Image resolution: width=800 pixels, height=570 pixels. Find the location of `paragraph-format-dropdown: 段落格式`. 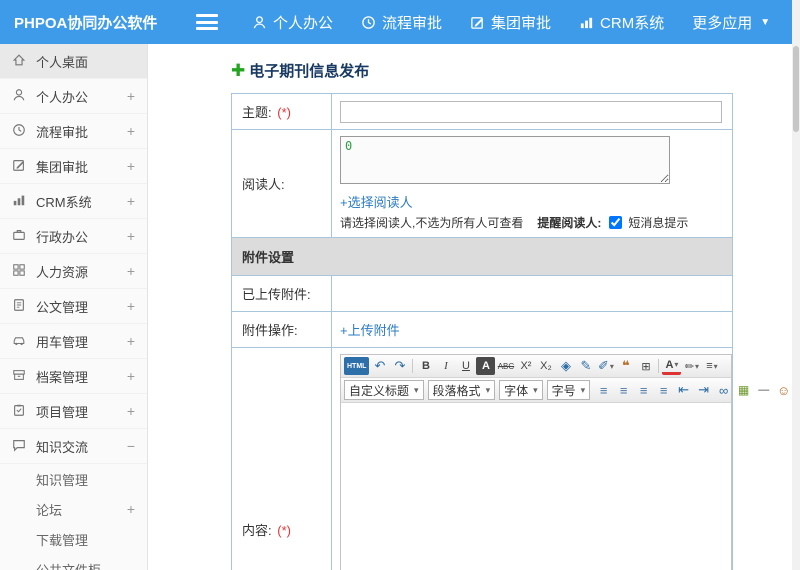

paragraph-format-dropdown: 段落格式 is located at coordinates (461, 390).